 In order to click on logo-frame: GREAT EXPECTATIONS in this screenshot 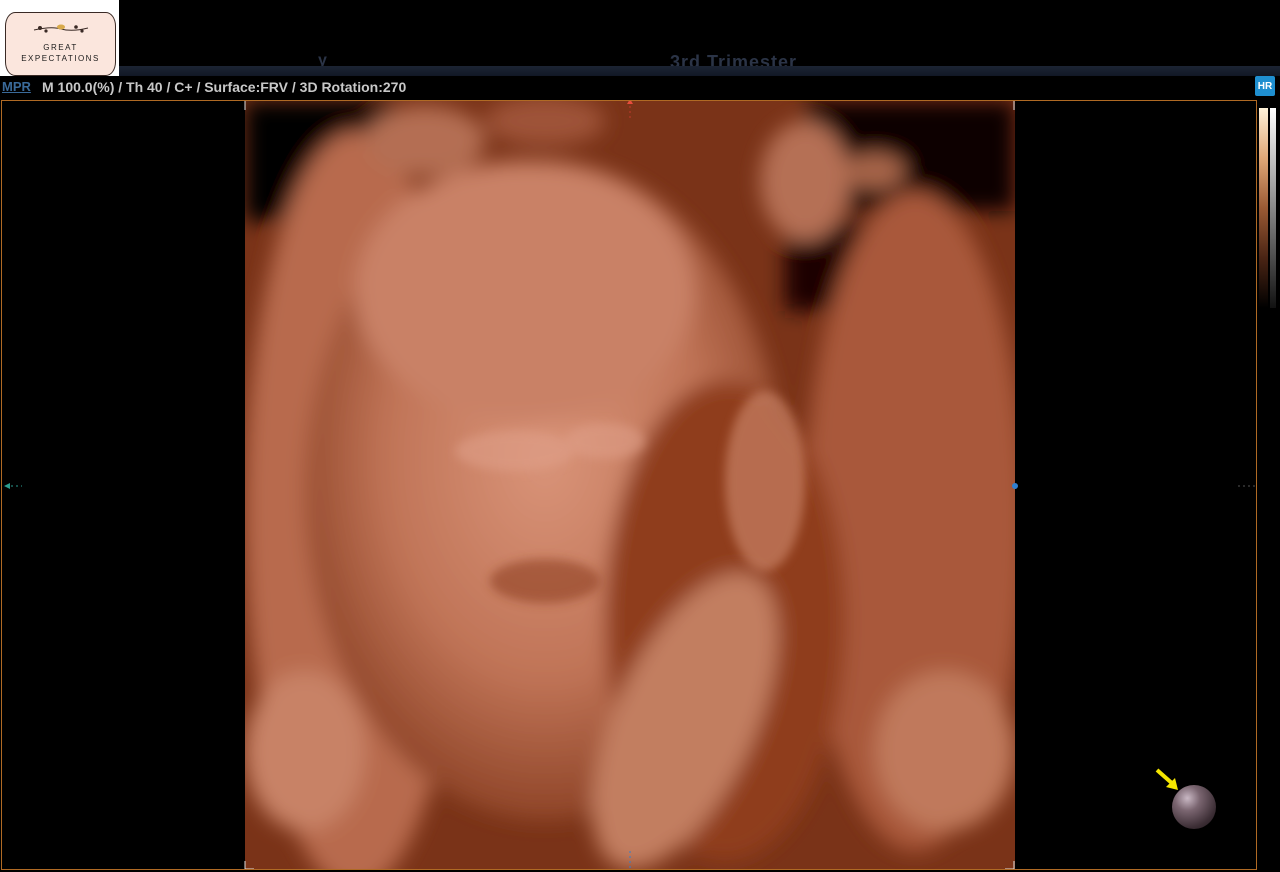, I will do `click(60, 44)`.